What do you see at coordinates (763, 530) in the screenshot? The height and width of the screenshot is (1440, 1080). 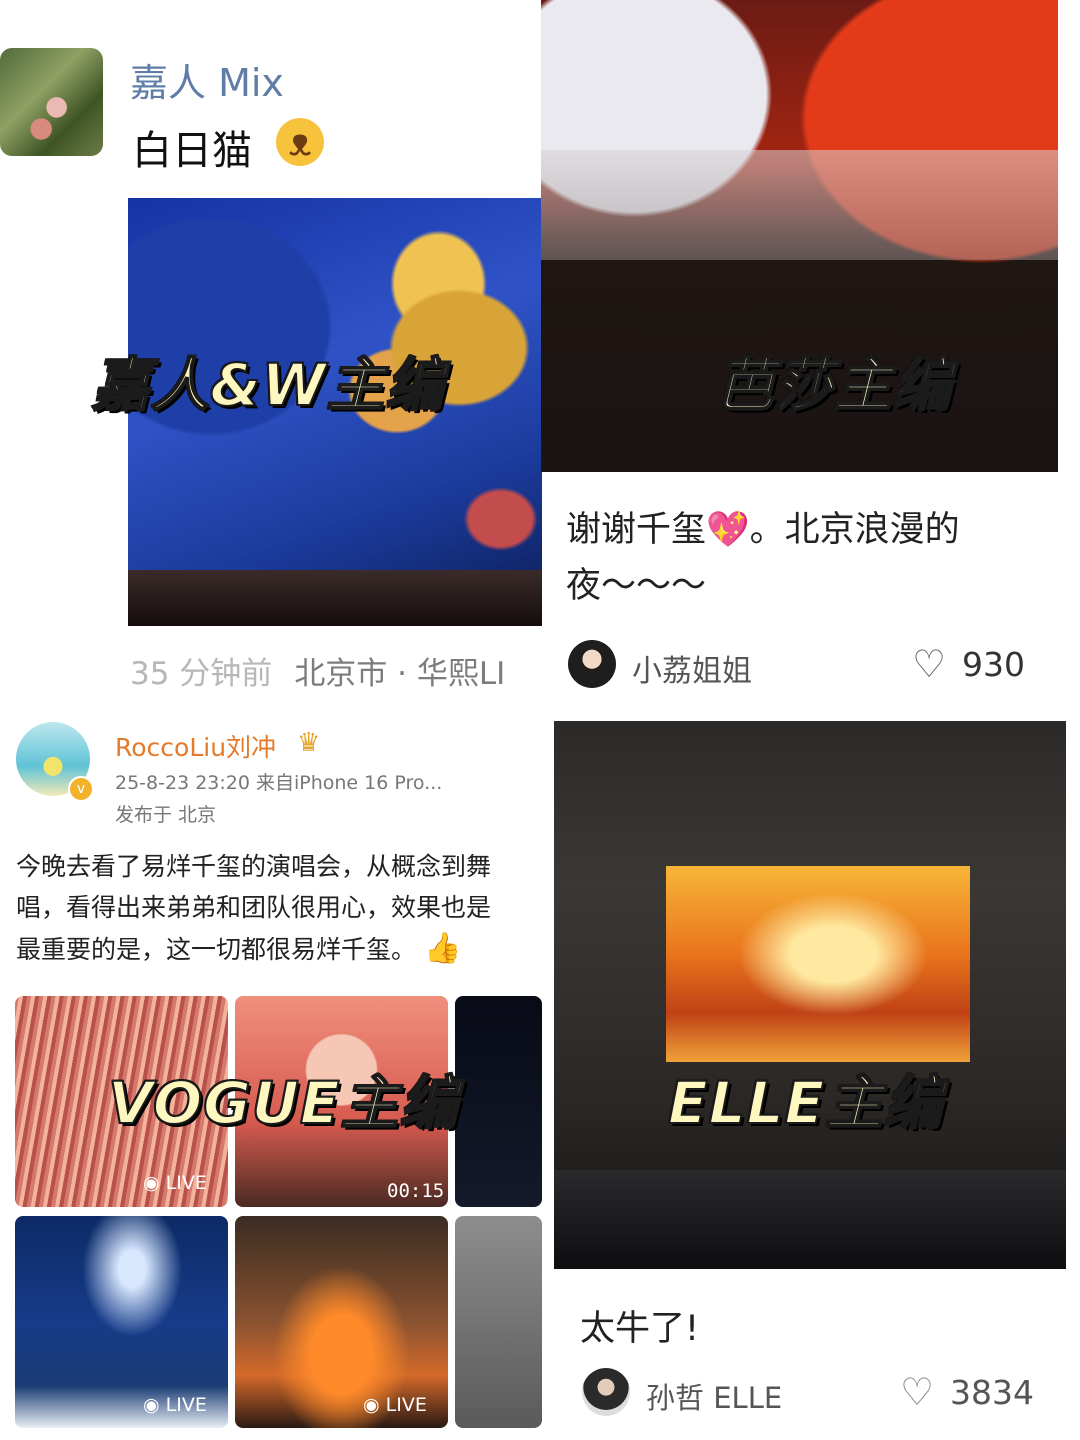 I see `caption-line: 谢谢千玺💖。北京浪漫的` at bounding box center [763, 530].